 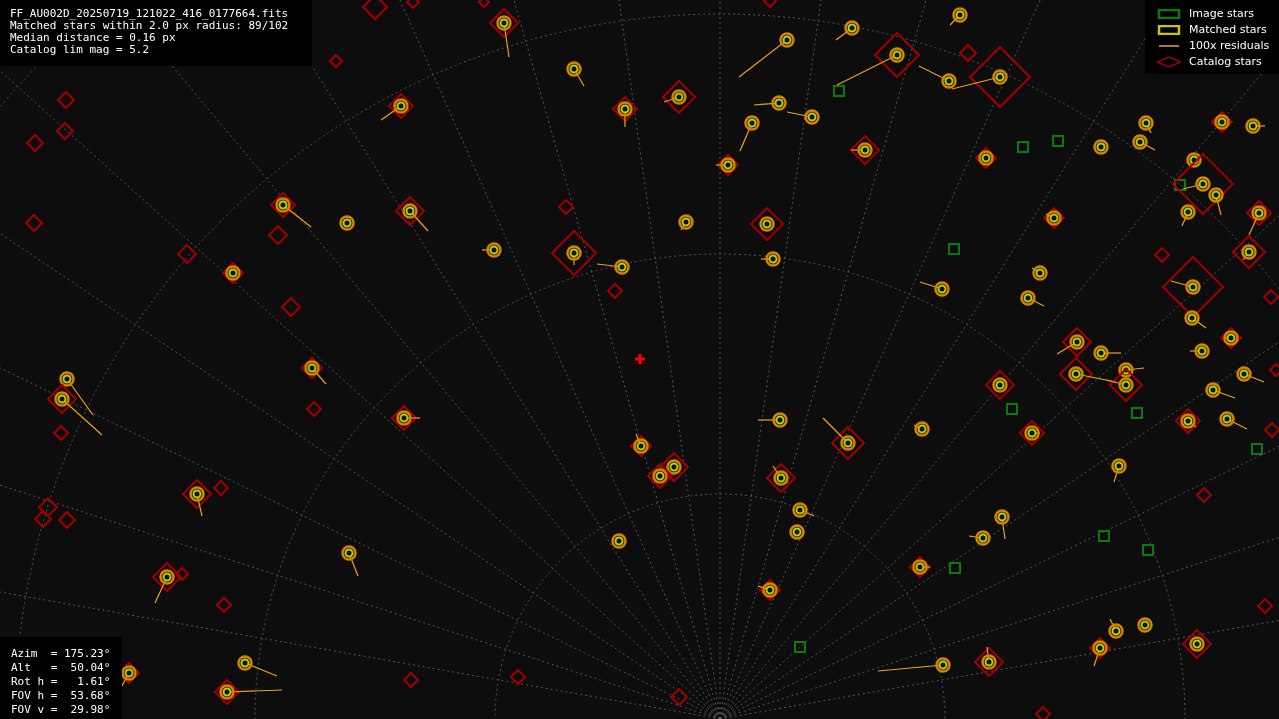 What do you see at coordinates (61, 710) in the screenshot?
I see `pointing-text: FOV v = 29.98°` at bounding box center [61, 710].